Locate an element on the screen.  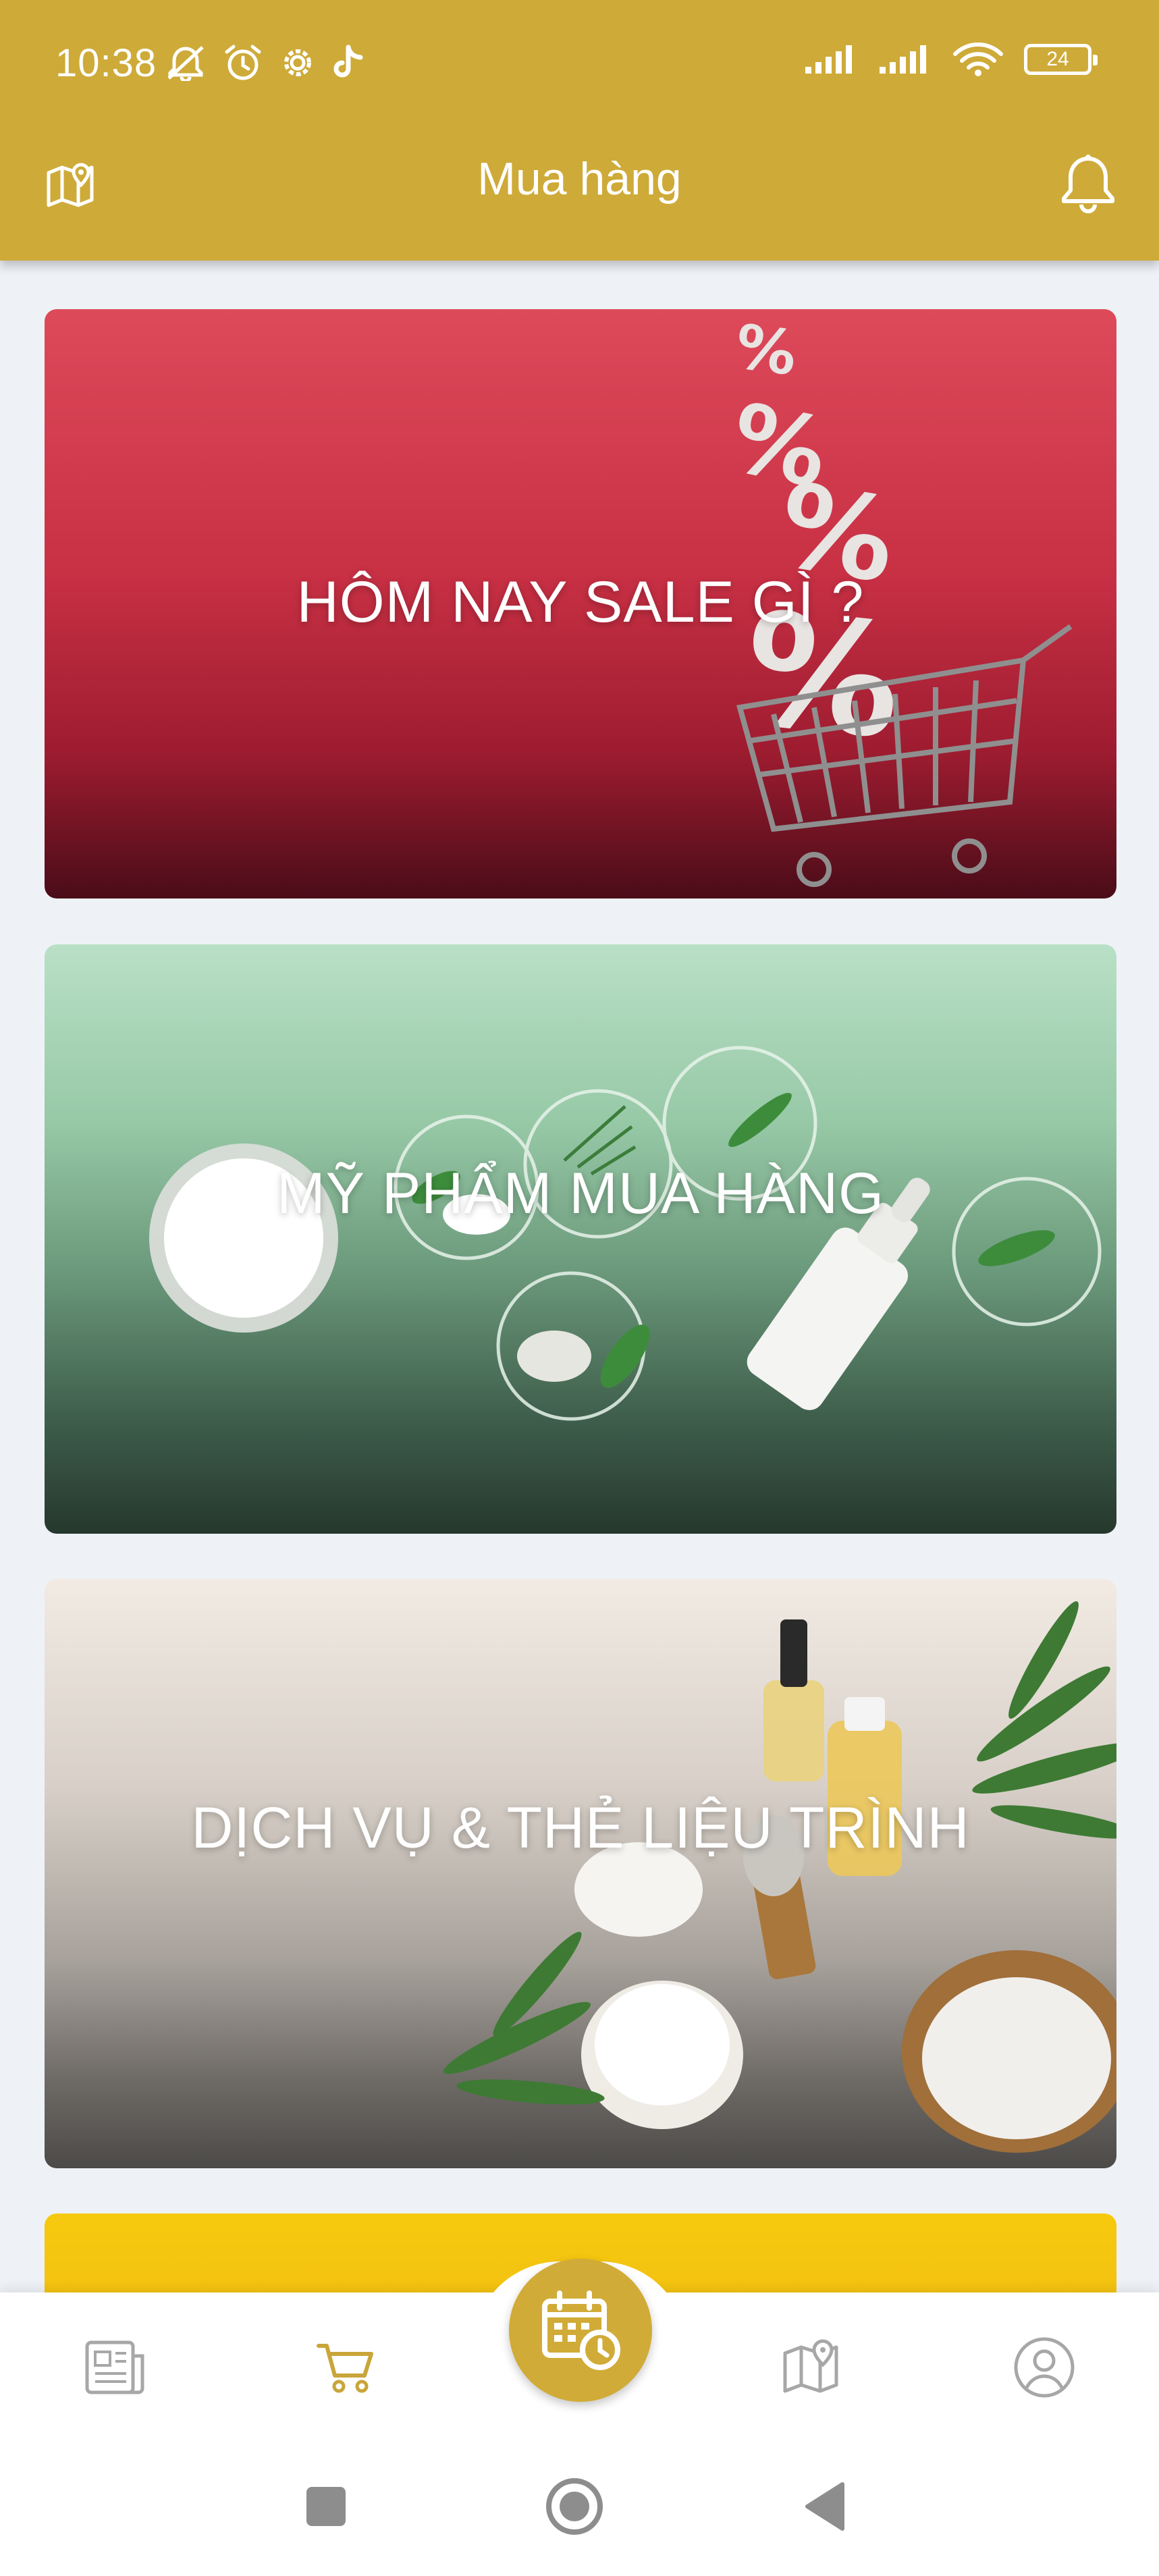
map-pin-icon is located at coordinates (810, 2366).